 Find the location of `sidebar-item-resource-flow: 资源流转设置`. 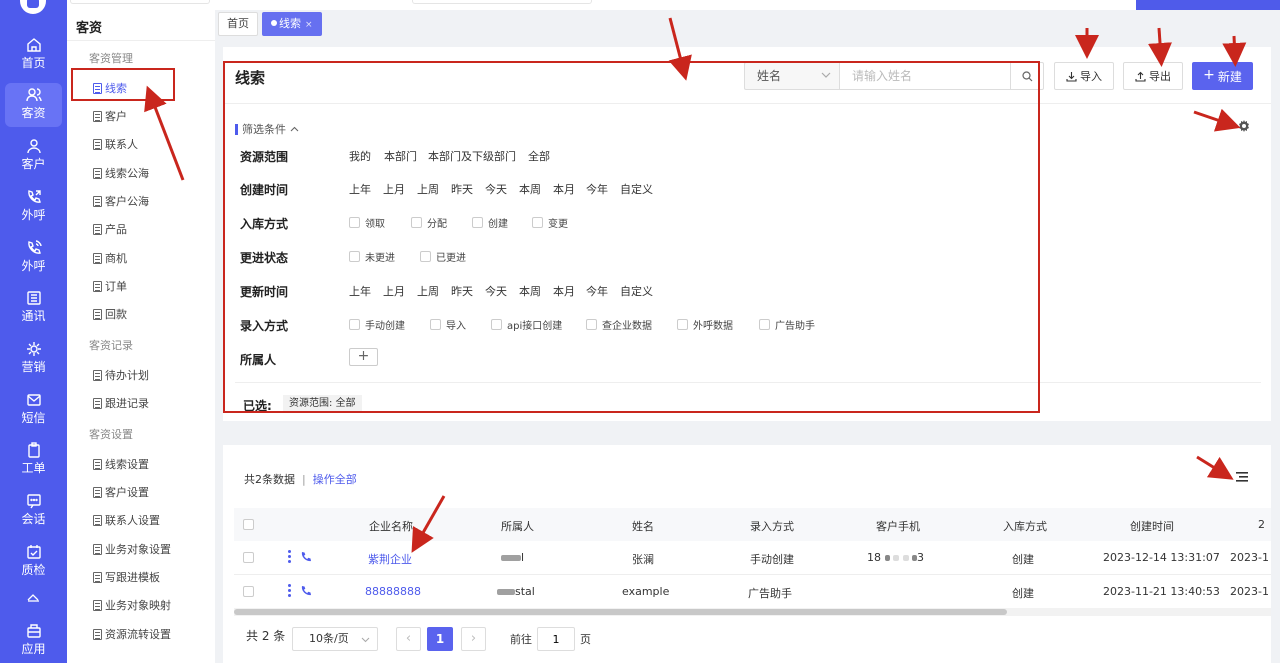

sidebar-item-resource-flow: 资源流转设置 is located at coordinates (132, 634).